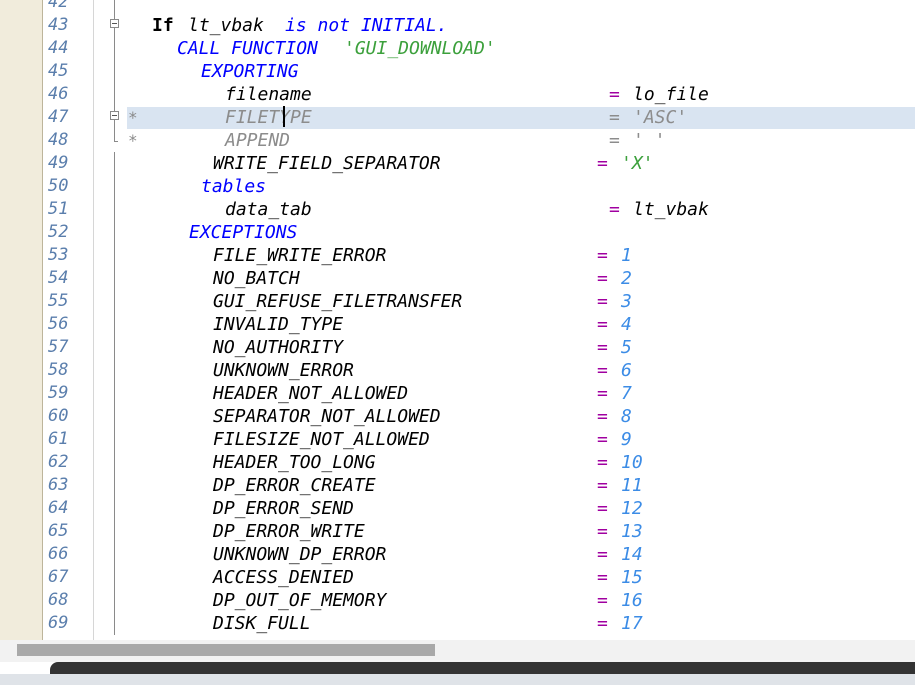 The width and height of the screenshot is (915, 685). I want to click on code-token: HEADER_NOT_ALLOWED, so click(311, 393).